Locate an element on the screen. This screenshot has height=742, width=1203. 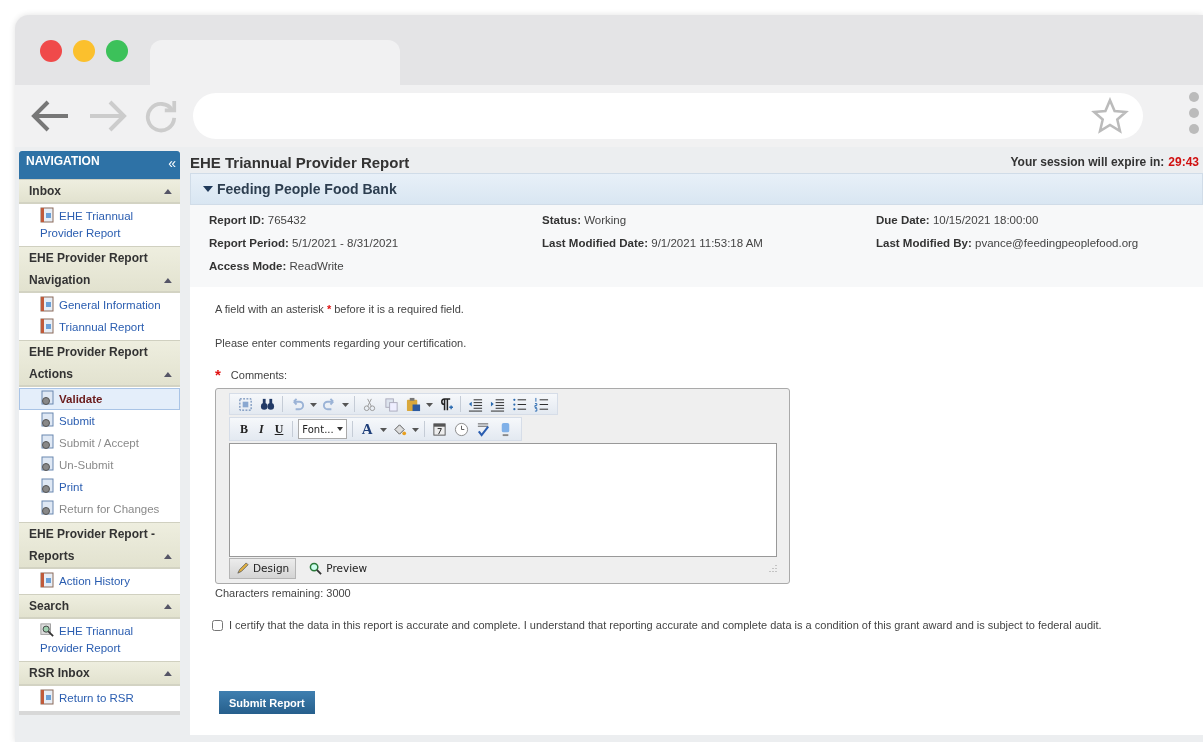
comments-label: Comments: is located at coordinates (259, 375).